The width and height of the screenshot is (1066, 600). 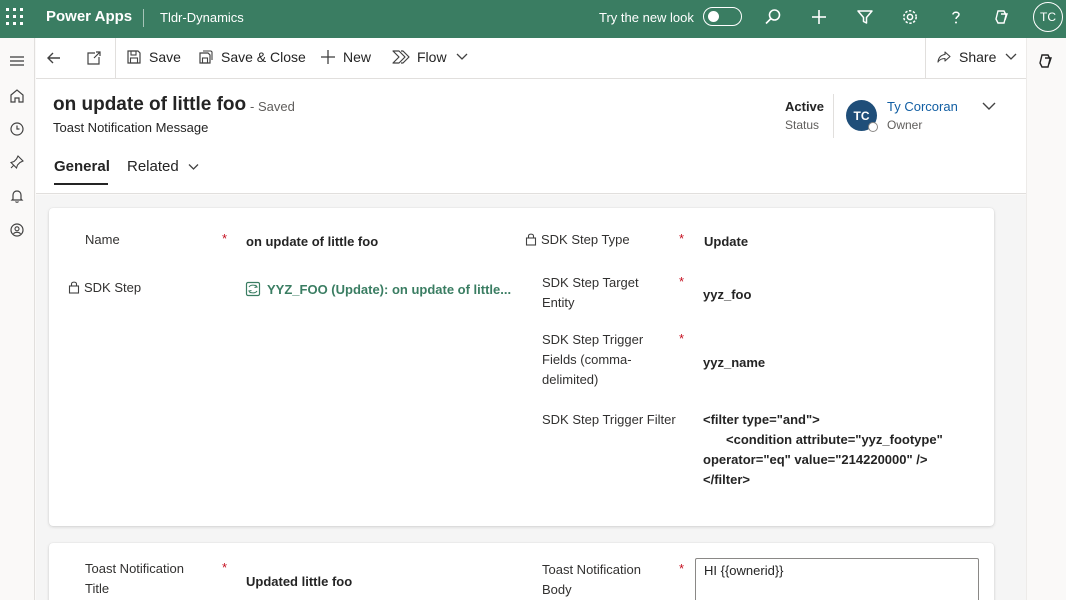 What do you see at coordinates (17, 61) in the screenshot?
I see `hamburger-menu-icon` at bounding box center [17, 61].